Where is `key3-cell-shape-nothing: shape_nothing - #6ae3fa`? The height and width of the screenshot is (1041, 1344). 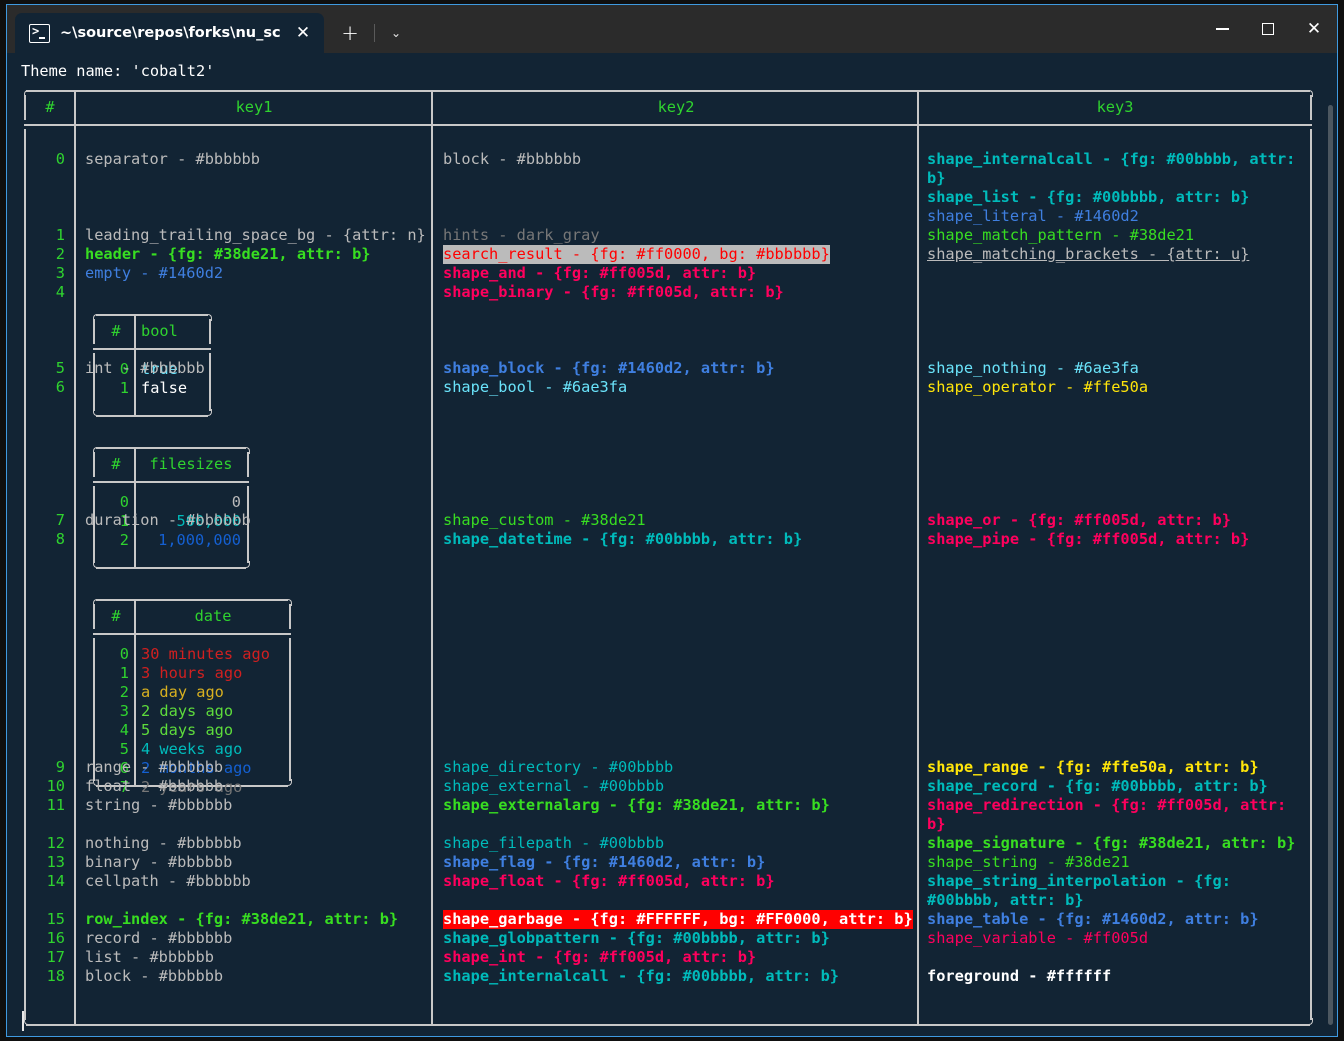
key3-cell-shape-nothing: shape_nothing - #6ae3fa is located at coordinates (1033, 368).